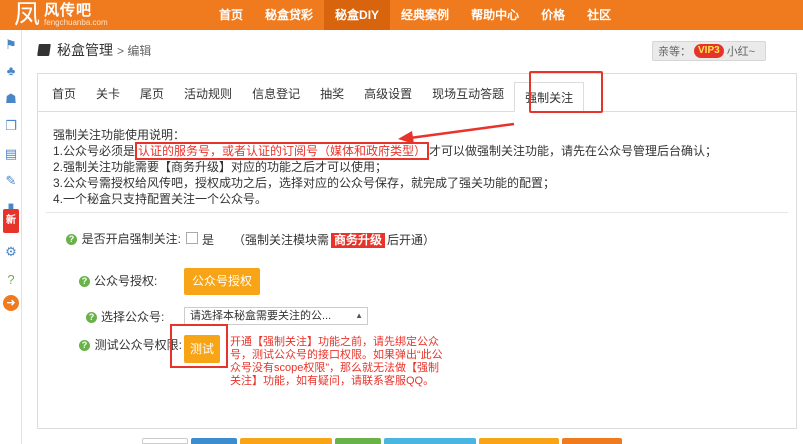  I want to click on tab-levels: 关卡, so click(108, 92).